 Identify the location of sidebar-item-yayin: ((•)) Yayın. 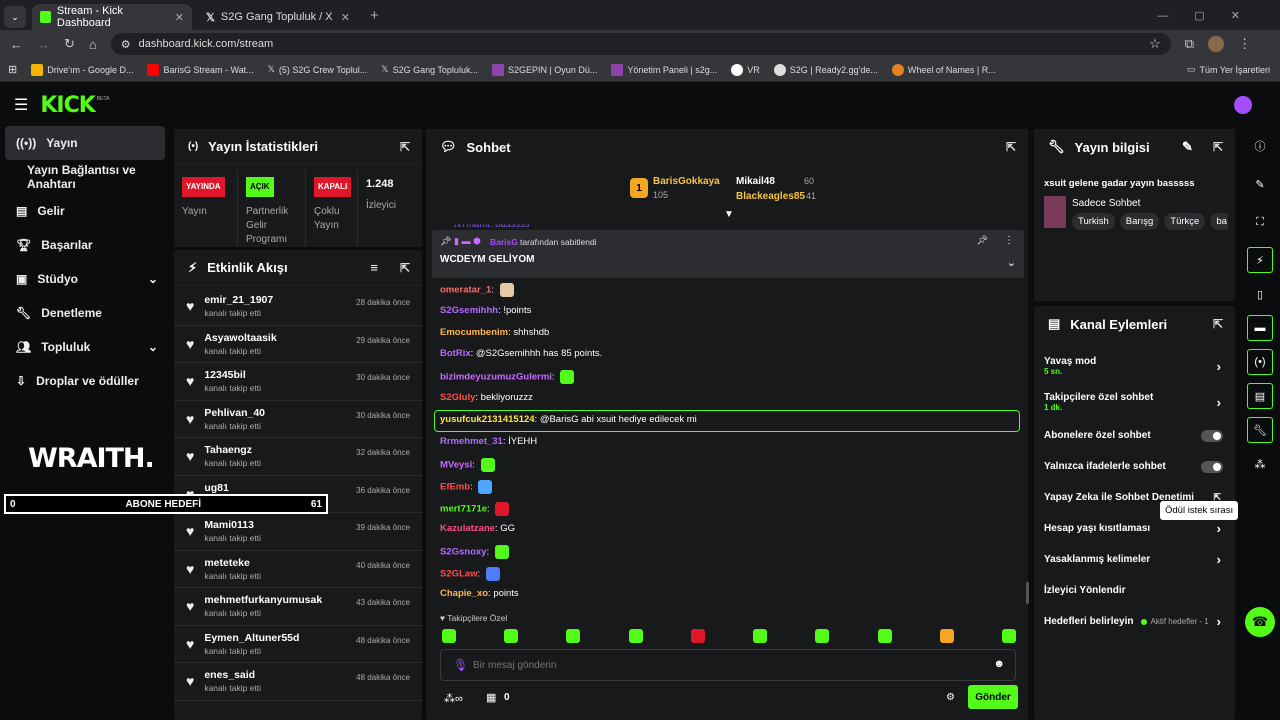
(85, 143).